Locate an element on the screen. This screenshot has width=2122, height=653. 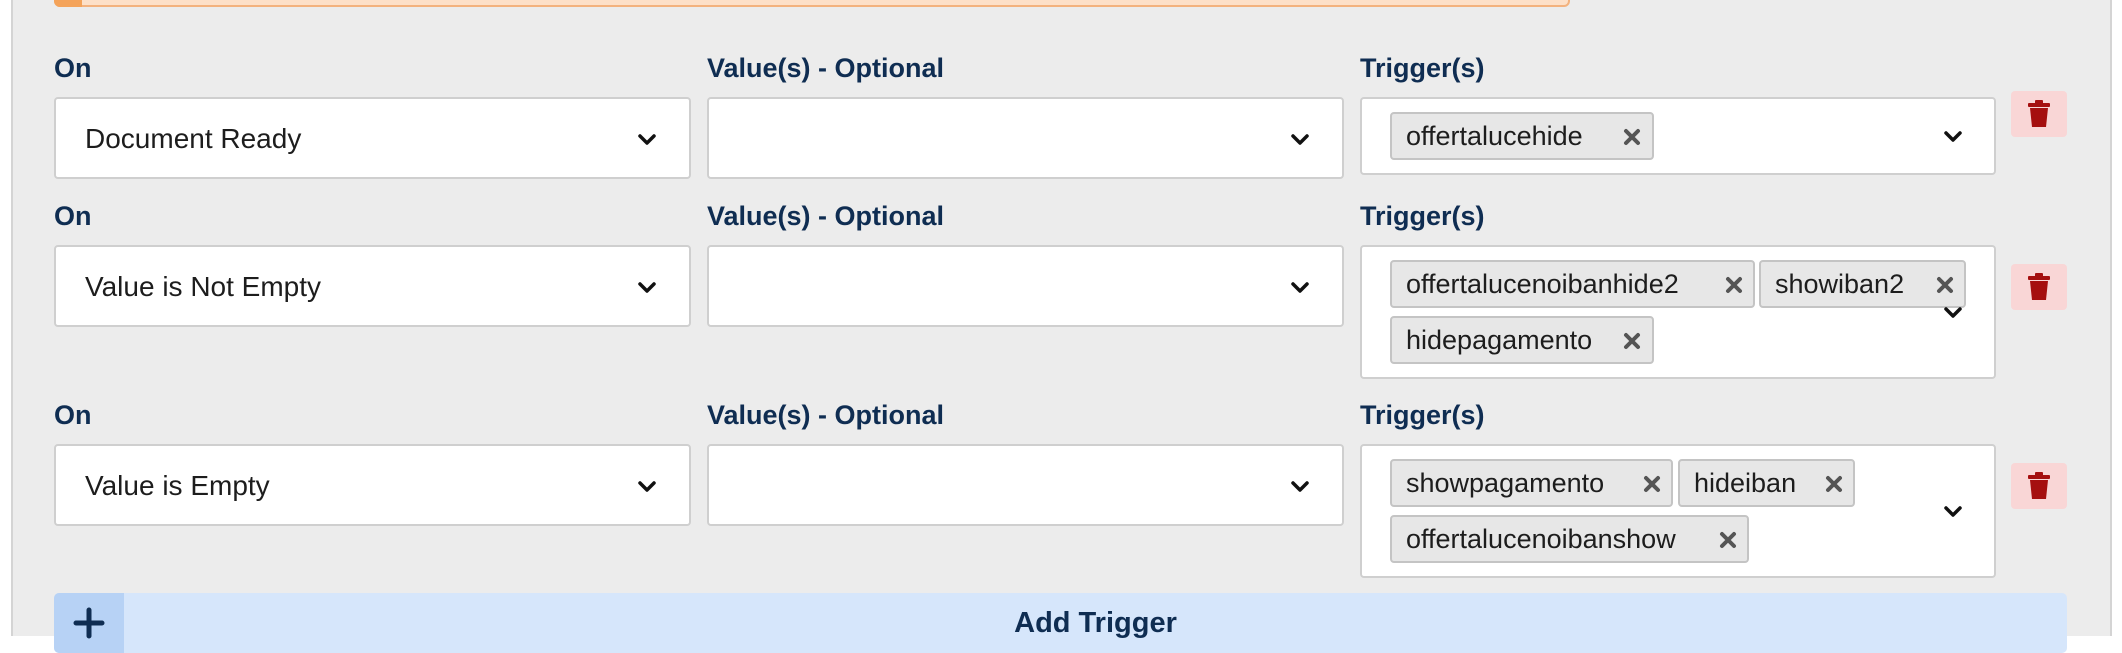
trigger-tag: hideiban is located at coordinates (1766, 483).